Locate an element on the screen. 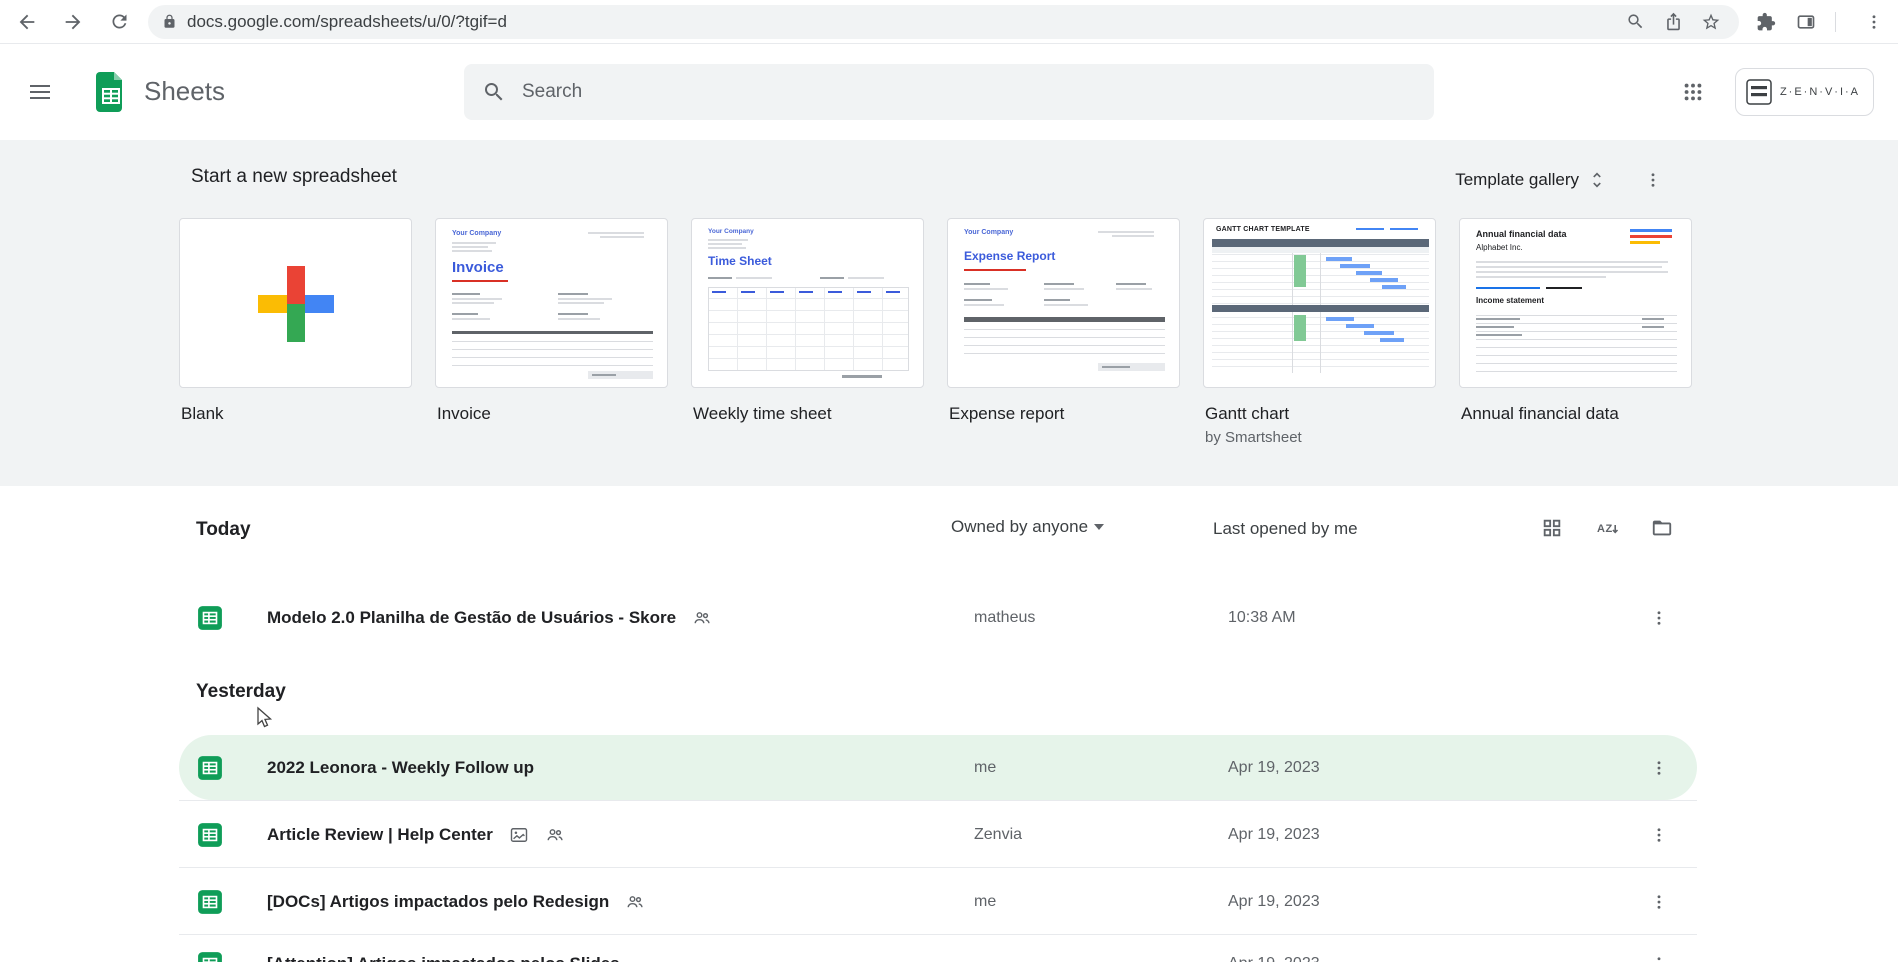 Image resolution: width=1898 pixels, height=962 pixels. share-icon is located at coordinates (1673, 21).